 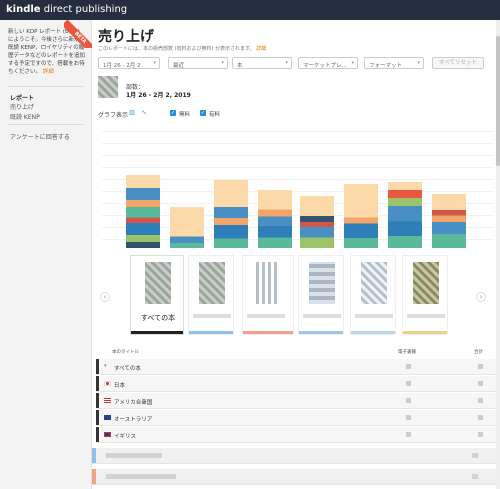 I want to click on page-subtitle: このレポートには、本の販売部数 (有料および無料) が表示されます。 詳細, so click(x=182, y=48).